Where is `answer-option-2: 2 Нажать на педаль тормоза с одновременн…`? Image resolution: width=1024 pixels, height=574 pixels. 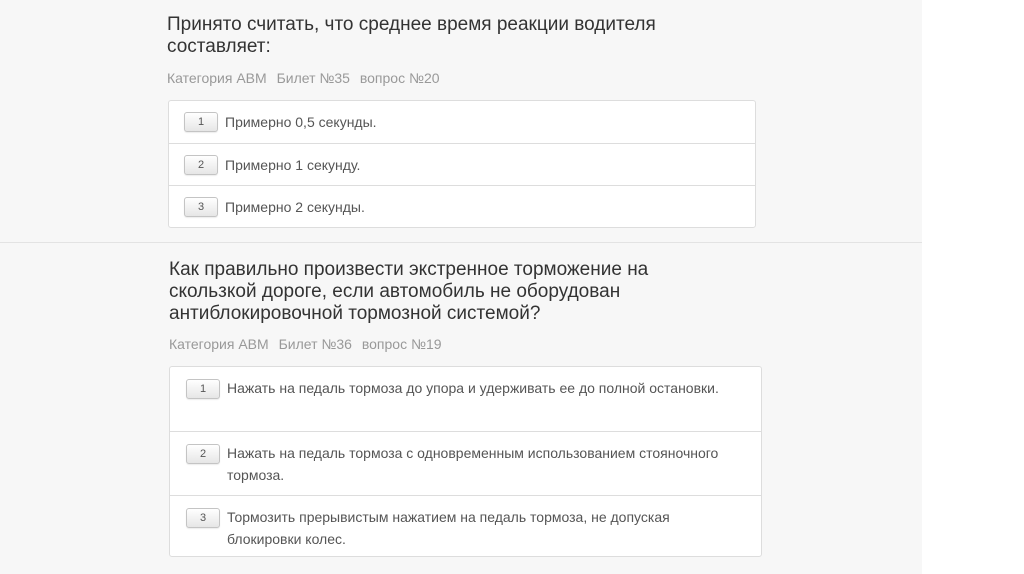 answer-option-2: 2 Нажать на педаль тормоза с одновременн… is located at coordinates (465, 463).